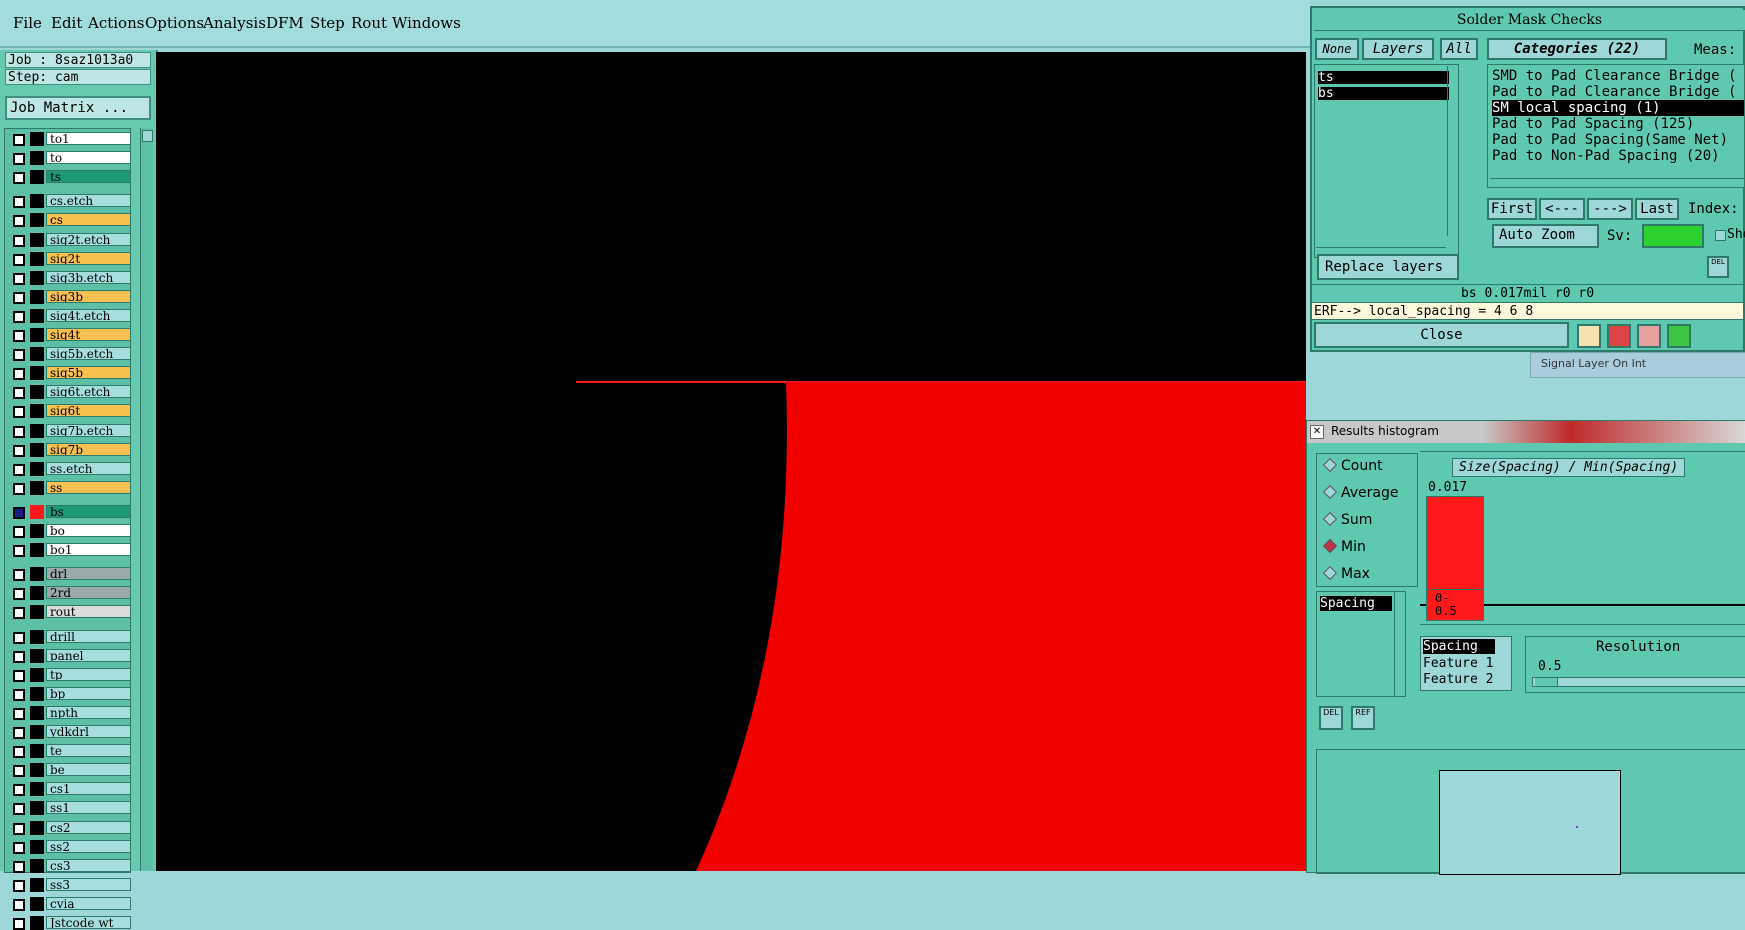 The width and height of the screenshot is (1745, 930). Describe the element at coordinates (88, 903) in the screenshot. I see `layer-name: cvia` at that location.